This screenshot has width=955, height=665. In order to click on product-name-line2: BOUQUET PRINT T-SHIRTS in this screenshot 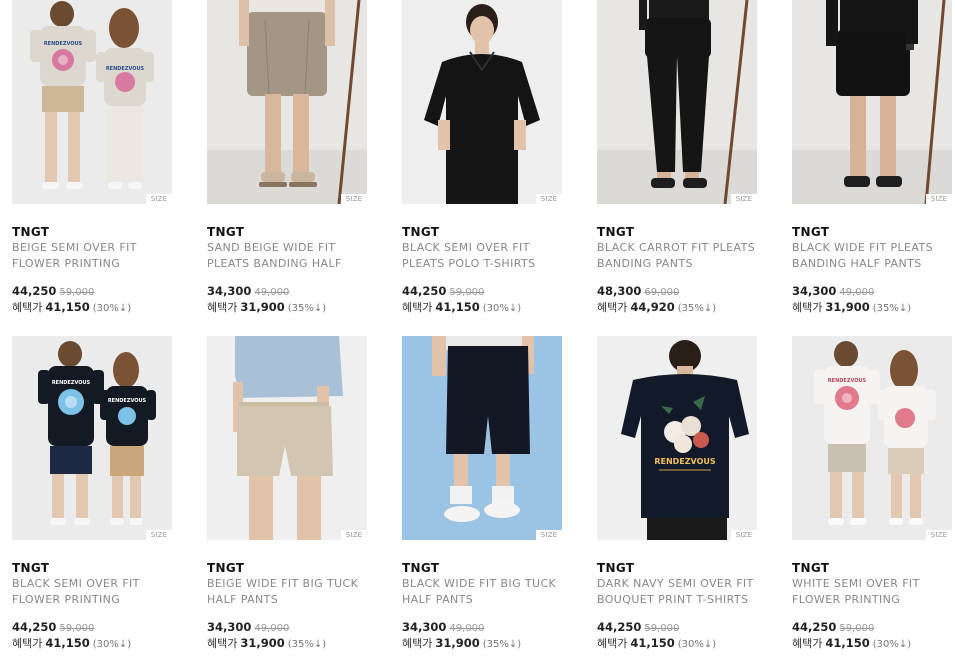, I will do `click(677, 600)`.